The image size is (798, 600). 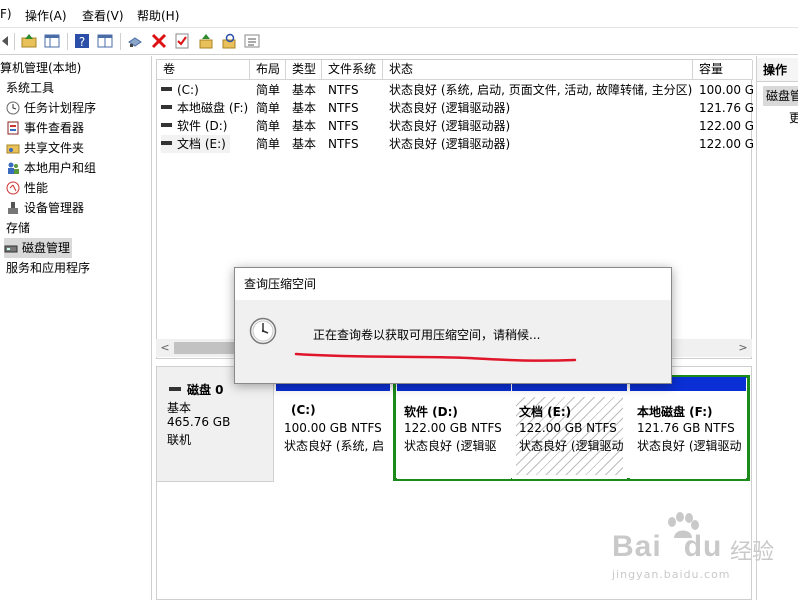 I want to click on column-header-status: 状态, so click(x=538, y=70).